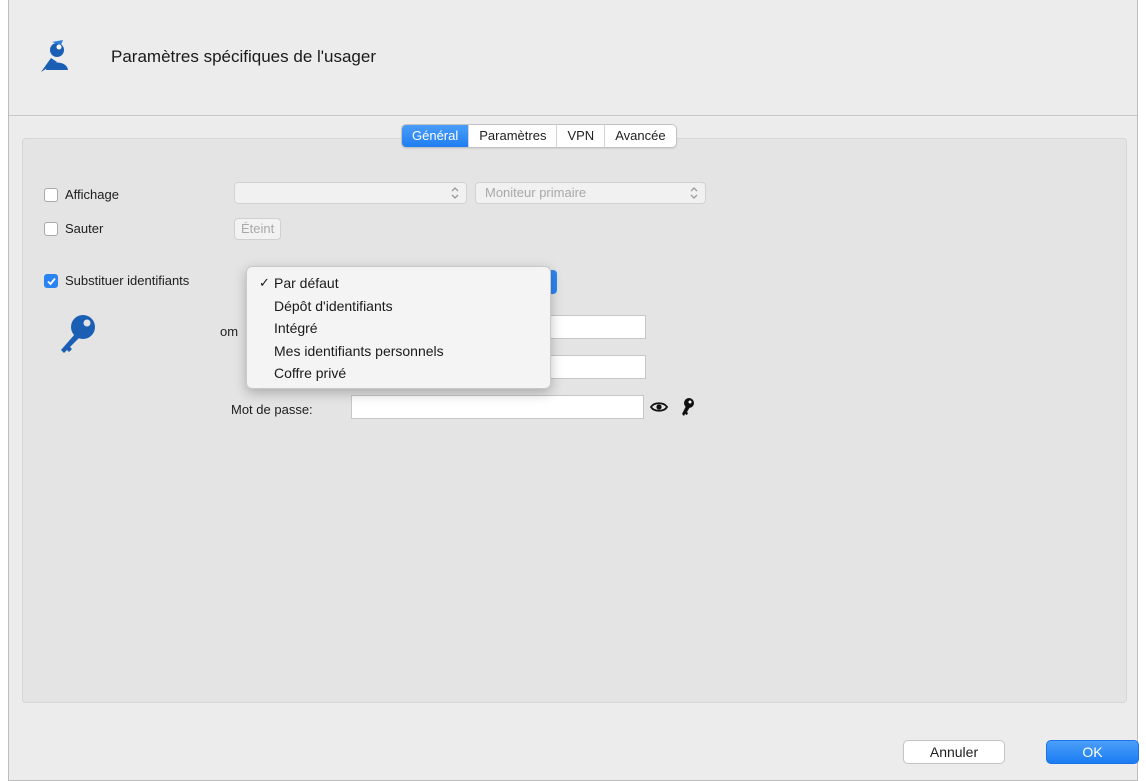 This screenshot has height=781, width=1146. I want to click on tab-bar: Général Paramètres VPN Avancée, so click(539, 136).